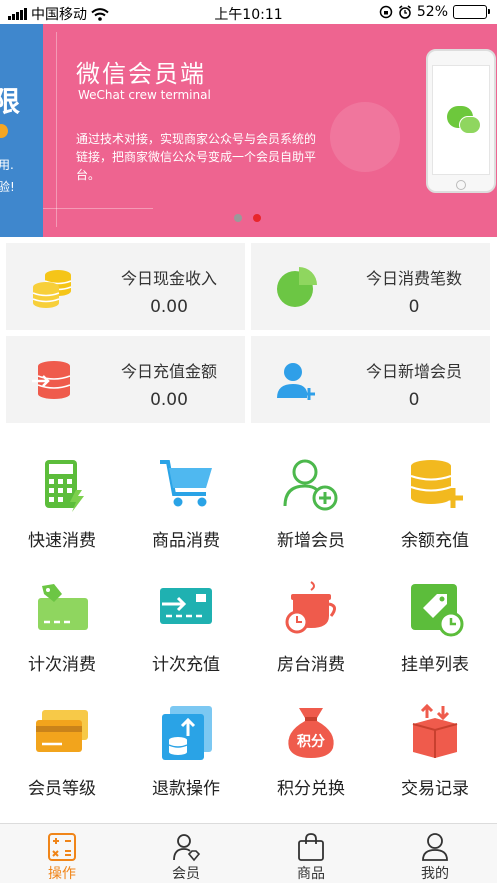  I want to click on tab-label: 会员, so click(186, 874).